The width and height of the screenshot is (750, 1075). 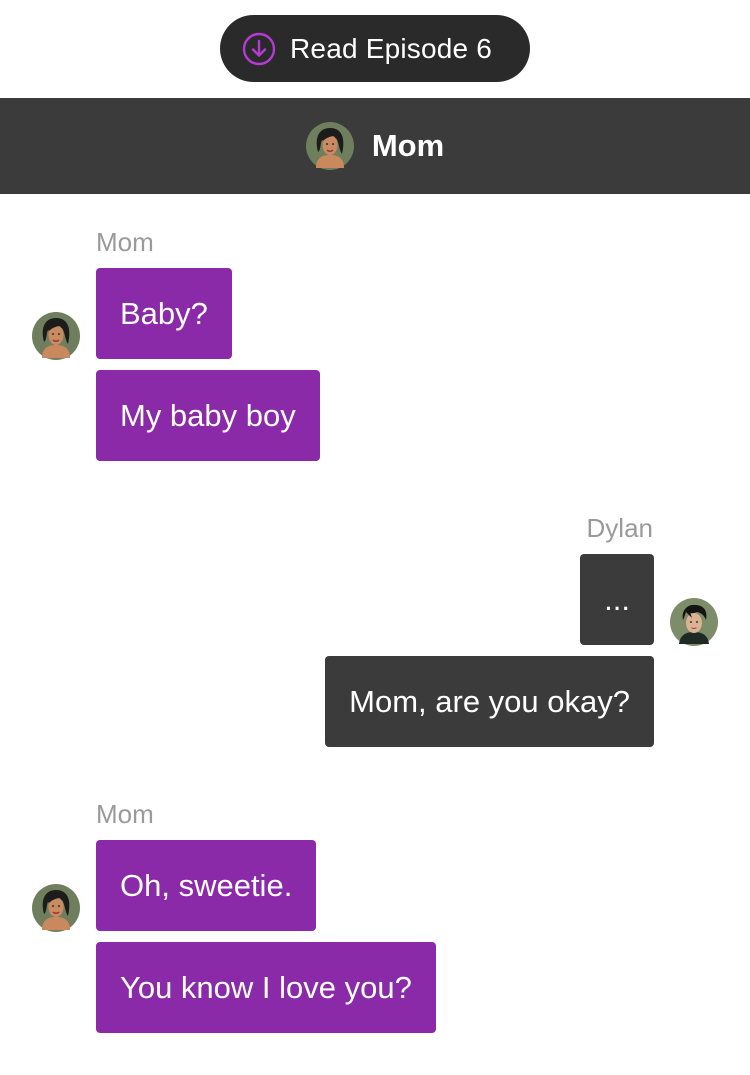 I want to click on message-bubble: My baby boy, so click(x=208, y=415).